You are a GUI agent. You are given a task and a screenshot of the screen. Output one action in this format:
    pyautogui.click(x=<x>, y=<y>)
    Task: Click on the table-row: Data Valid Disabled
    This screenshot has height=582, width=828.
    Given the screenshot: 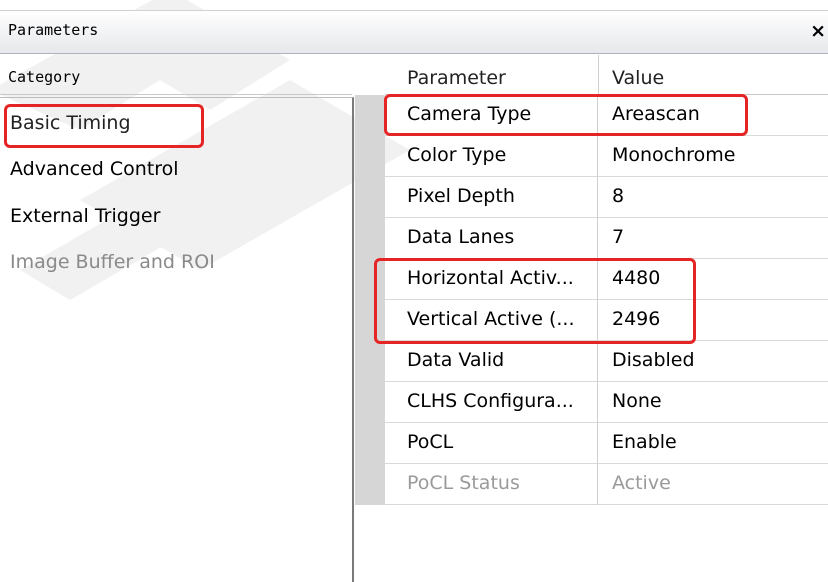 What is the action you would take?
    pyautogui.click(x=606, y=361)
    